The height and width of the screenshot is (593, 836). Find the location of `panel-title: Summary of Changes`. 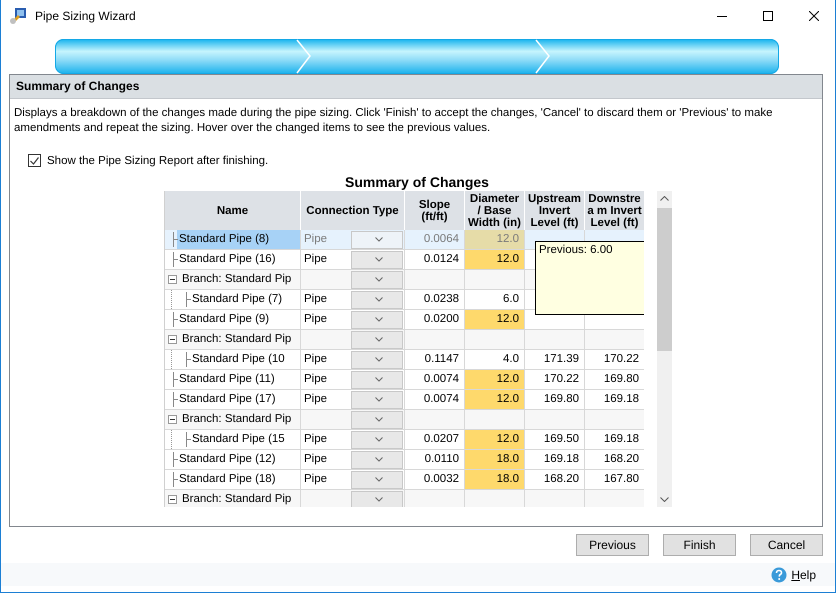

panel-title: Summary of Changes is located at coordinates (416, 87).